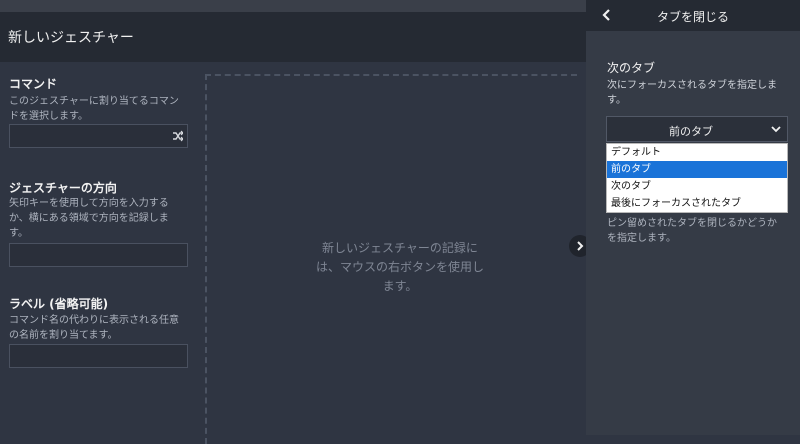  What do you see at coordinates (697, 152) in the screenshot?
I see `option-default: デフォルト` at bounding box center [697, 152].